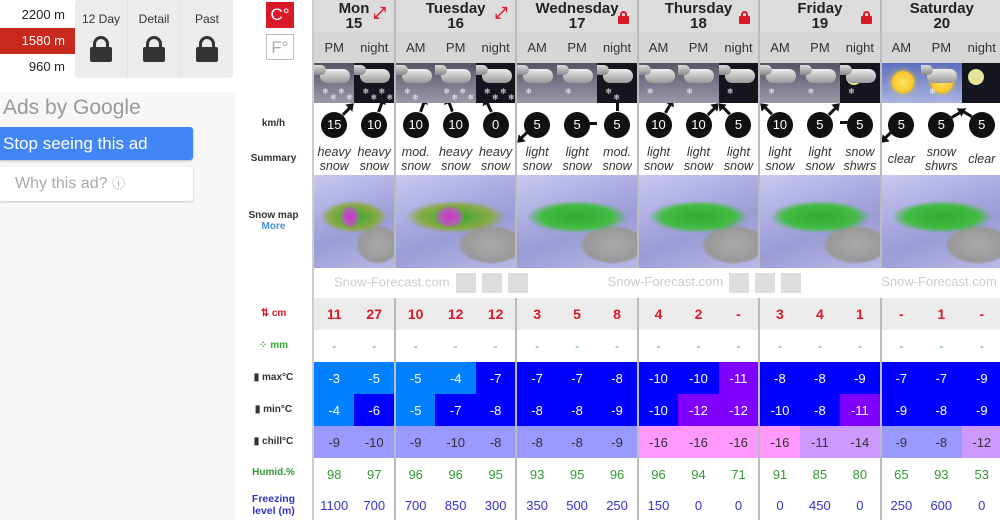 The width and height of the screenshot is (1000, 520). Describe the element at coordinates (334, 314) in the screenshot. I see `snow-cm-cell: 11` at that location.